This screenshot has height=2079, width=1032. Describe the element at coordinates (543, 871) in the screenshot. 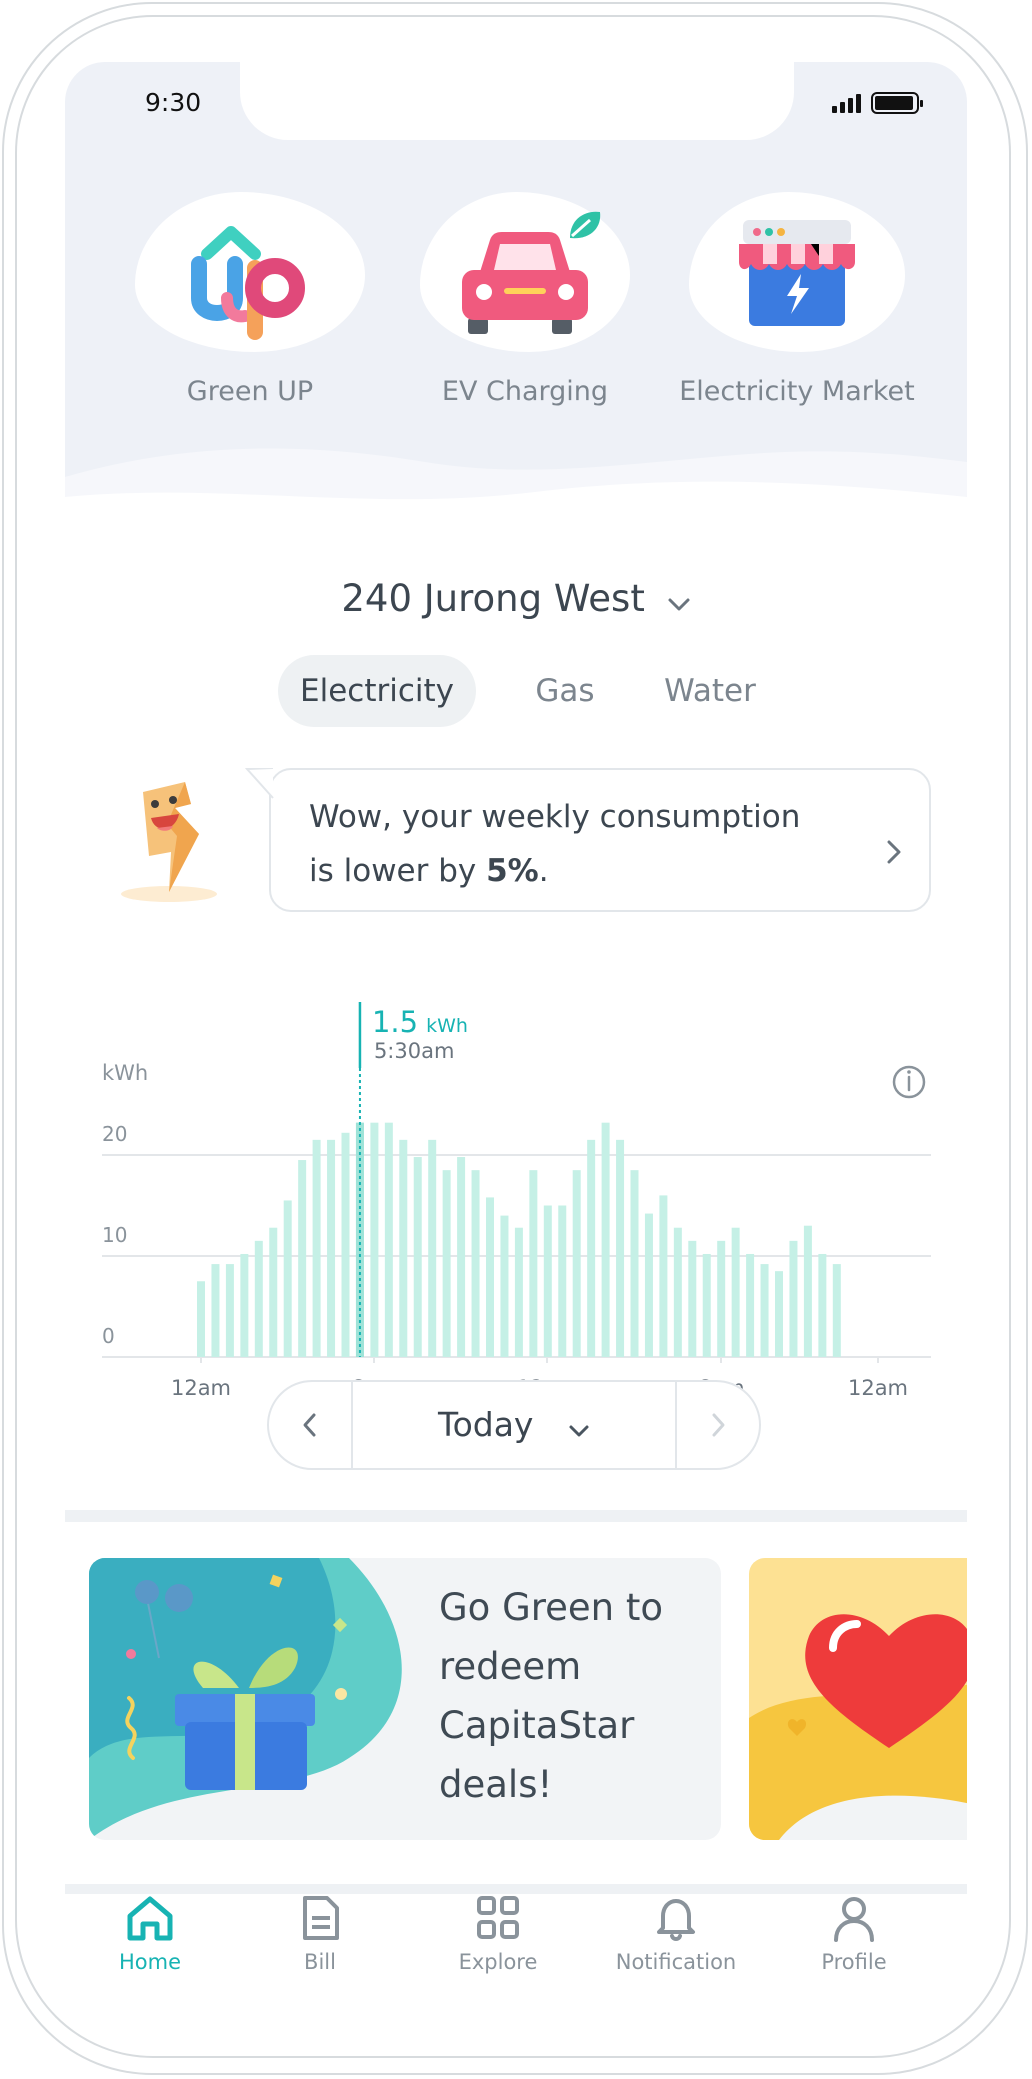

I see `insight-text-end: .` at that location.